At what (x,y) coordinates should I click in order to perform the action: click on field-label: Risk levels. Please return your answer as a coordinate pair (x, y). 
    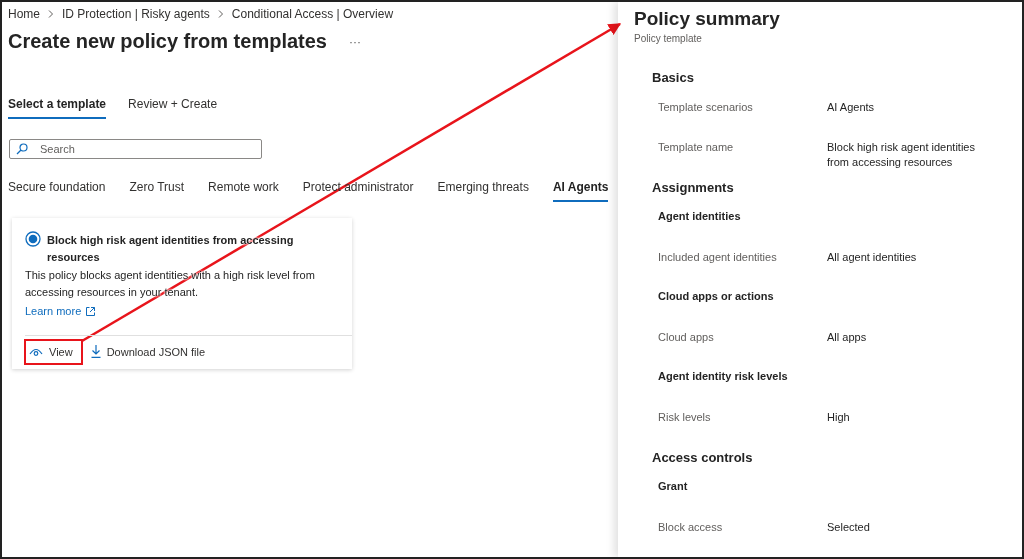
    Looking at the image, I should click on (685, 417).